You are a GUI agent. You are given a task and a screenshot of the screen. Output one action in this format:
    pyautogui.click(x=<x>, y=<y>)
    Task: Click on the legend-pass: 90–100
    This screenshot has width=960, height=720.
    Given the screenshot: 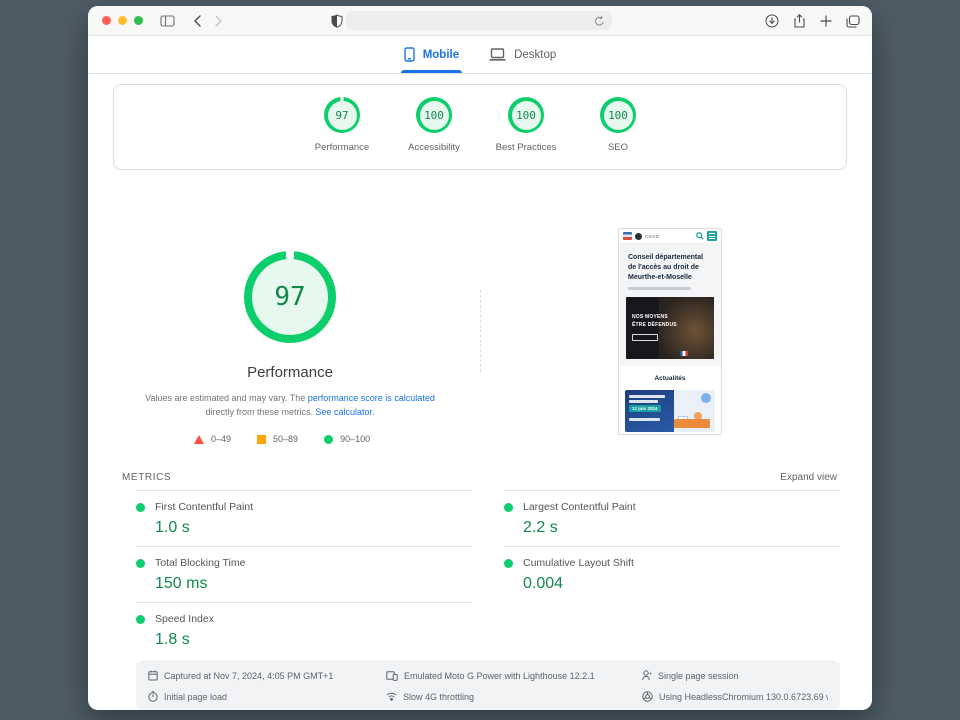 What is the action you would take?
    pyautogui.click(x=347, y=439)
    